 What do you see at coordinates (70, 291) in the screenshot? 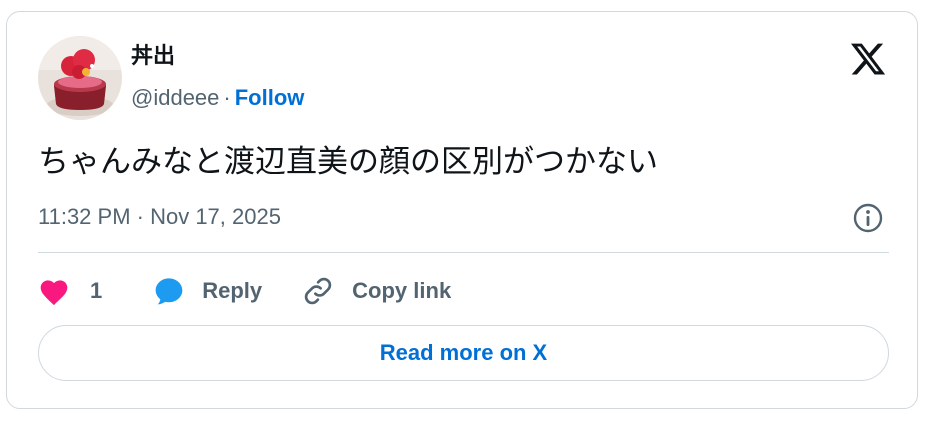
I see `like-button: 1` at bounding box center [70, 291].